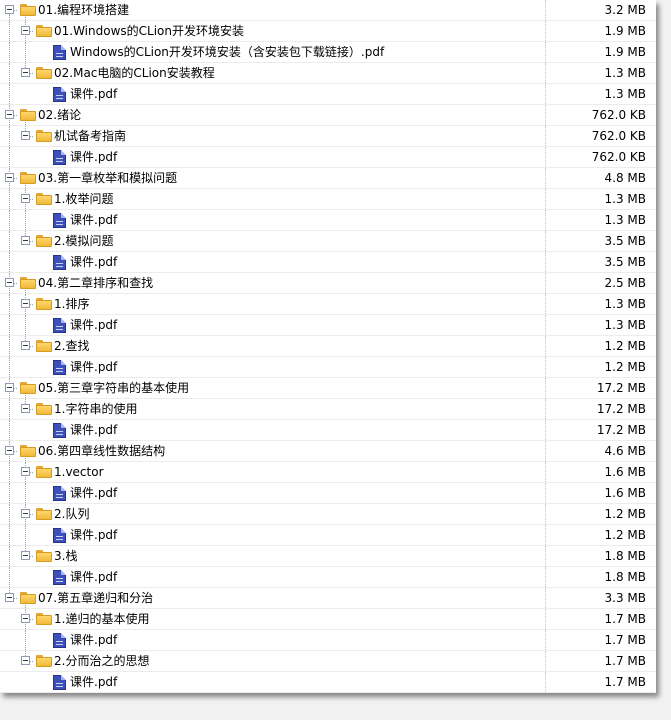 Image resolution: width=671 pixels, height=720 pixels. Describe the element at coordinates (328, 52) in the screenshot. I see `file-row: Windows的CLion开发环境安装（含安装包下载链接）.pdf 1.9 MB` at that location.